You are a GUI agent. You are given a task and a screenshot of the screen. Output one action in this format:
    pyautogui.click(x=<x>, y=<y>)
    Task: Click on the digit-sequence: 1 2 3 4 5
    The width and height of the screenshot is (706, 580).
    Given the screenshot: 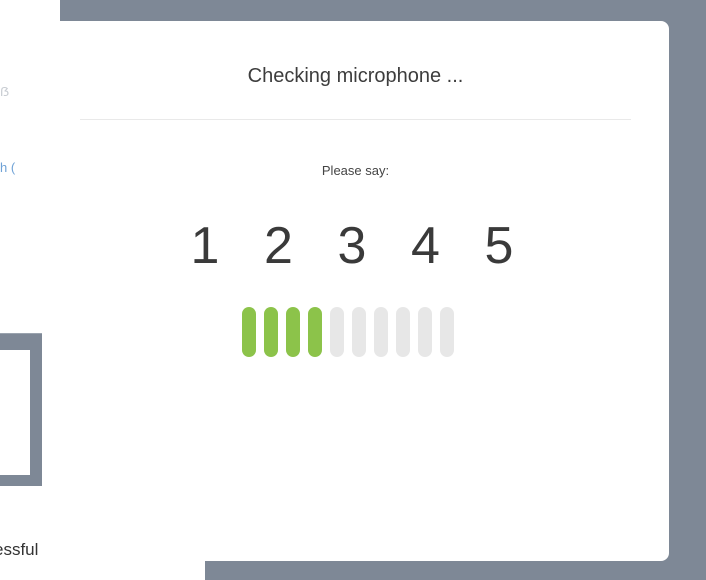 What is the action you would take?
    pyautogui.click(x=352, y=246)
    